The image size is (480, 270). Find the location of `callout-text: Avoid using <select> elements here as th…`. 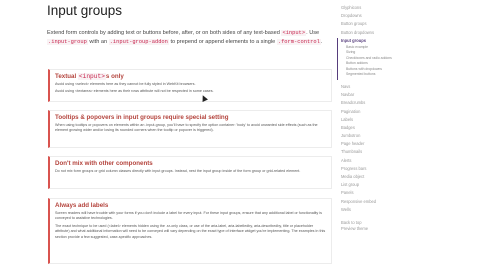

callout-text: Avoid using <select> elements here as th… is located at coordinates (125, 84).